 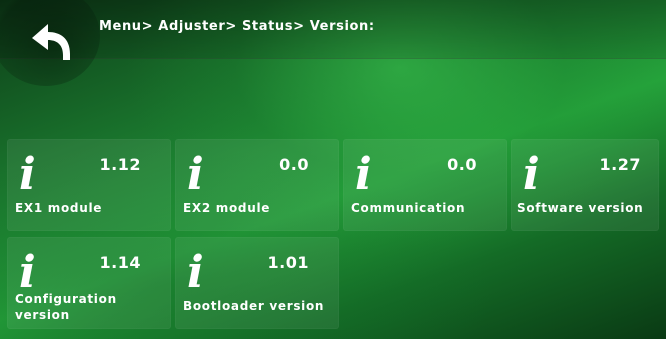 What do you see at coordinates (257, 283) in the screenshot?
I see `tile-bootloader-version: i 1.01 Bootloader version` at bounding box center [257, 283].